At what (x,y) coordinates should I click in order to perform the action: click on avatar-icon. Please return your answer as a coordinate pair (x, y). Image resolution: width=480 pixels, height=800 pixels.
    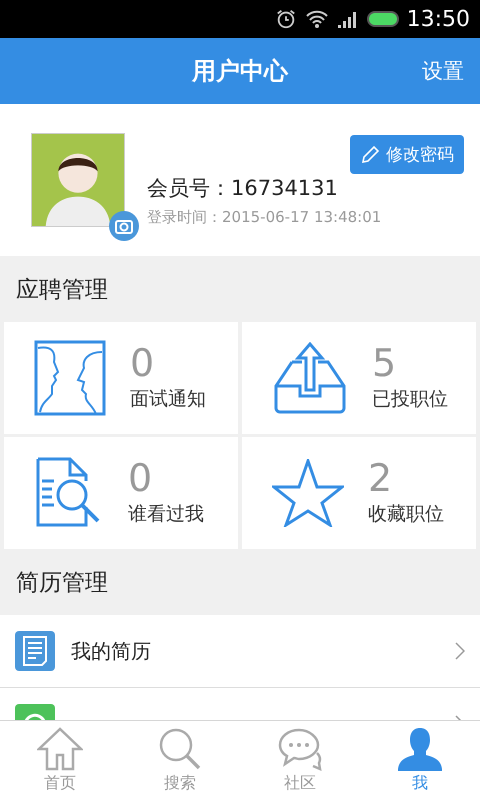
    Looking at the image, I should click on (78, 180).